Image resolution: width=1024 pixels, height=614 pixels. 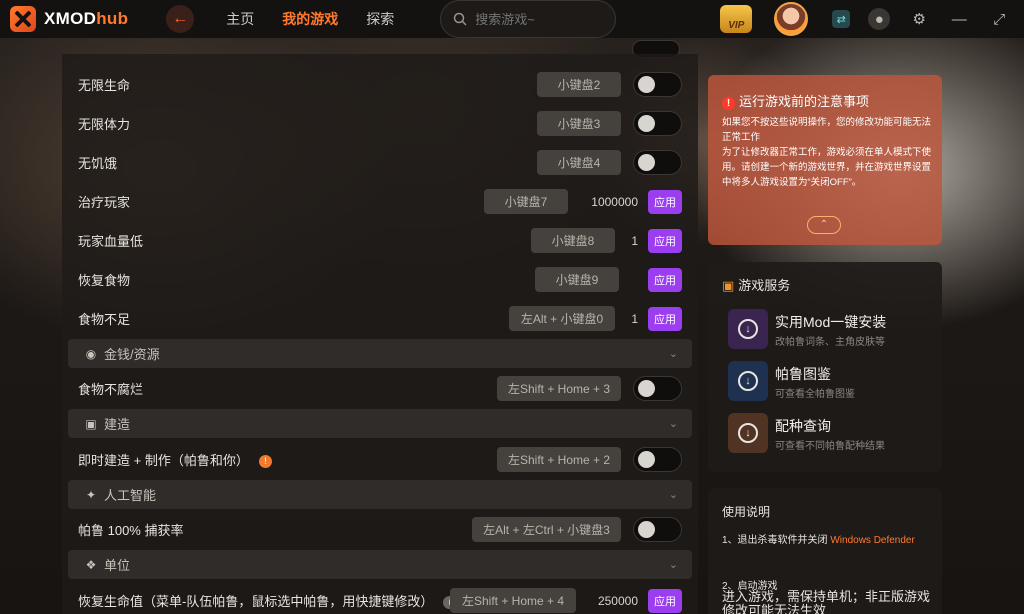 I want to click on cheat-row: 无饥饿 小键盘4, so click(x=380, y=162).